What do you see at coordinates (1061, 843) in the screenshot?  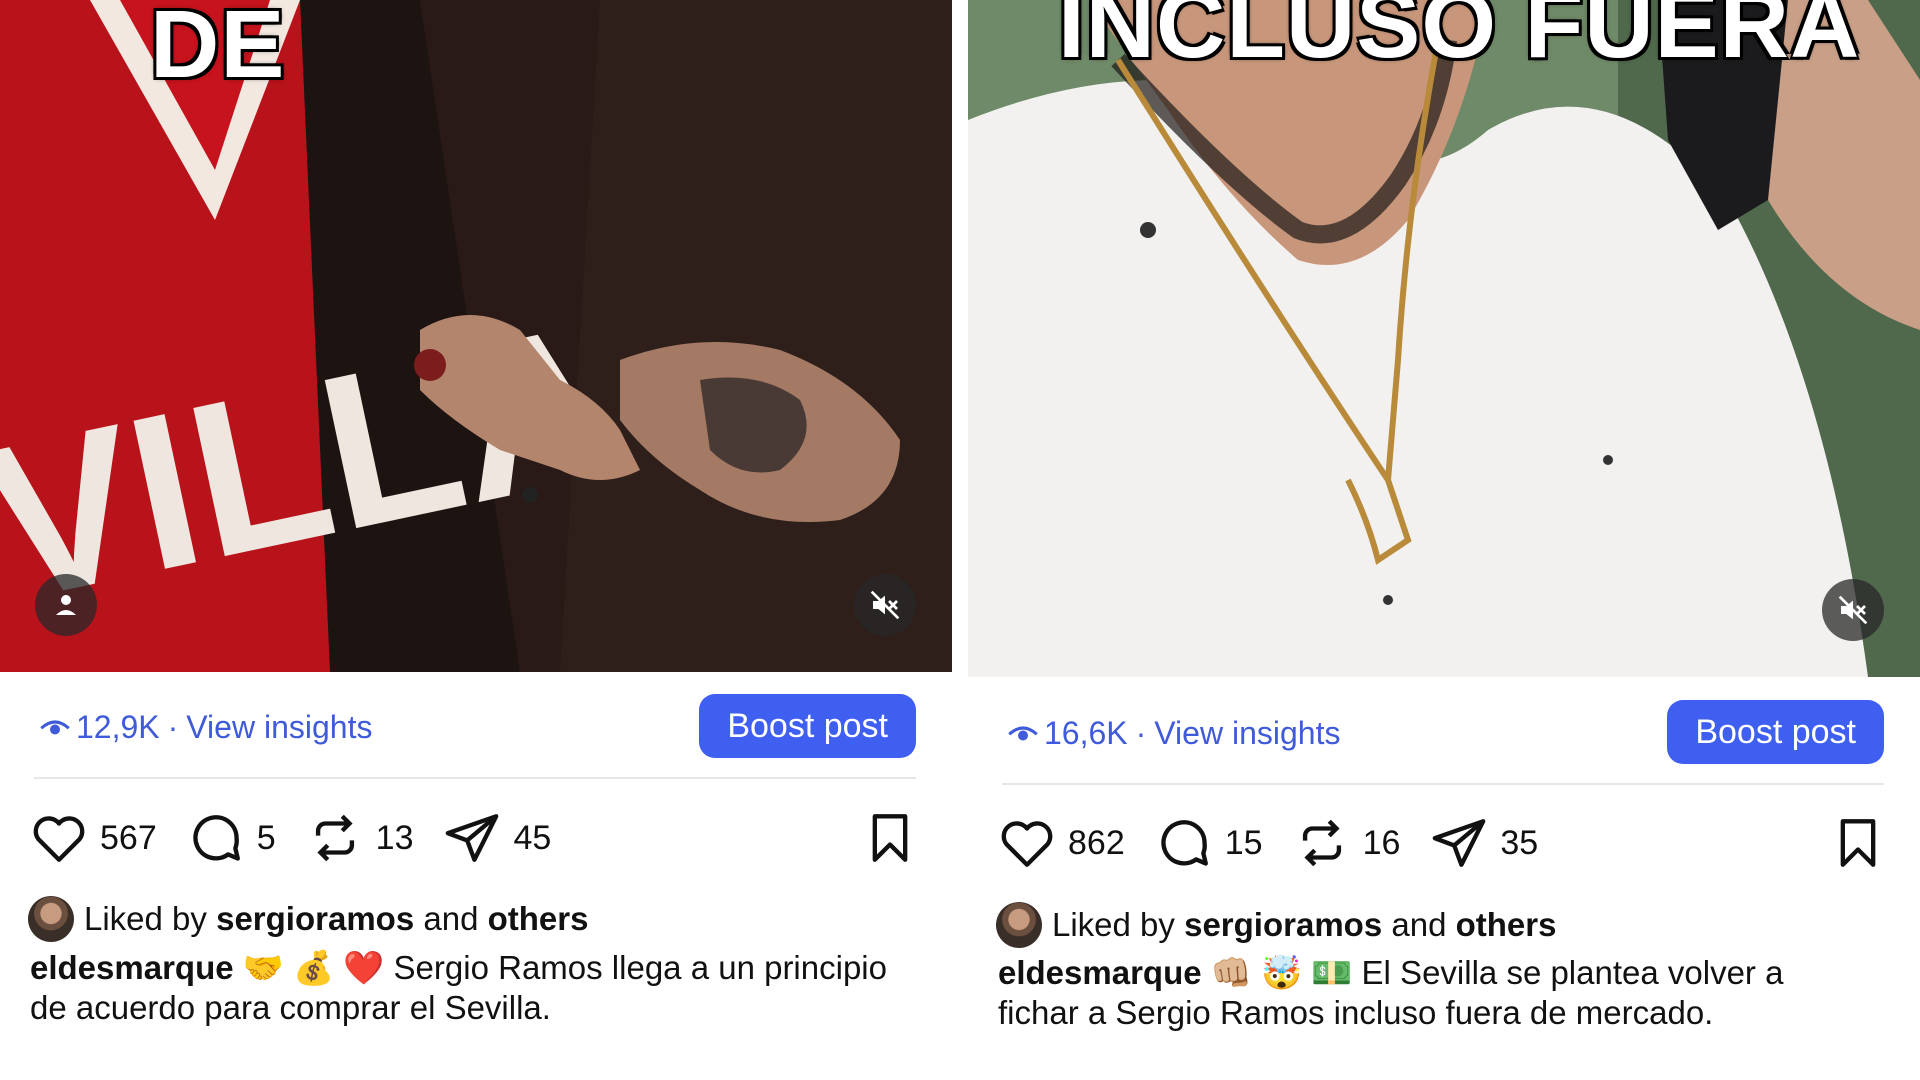 I see `like-button: 862` at bounding box center [1061, 843].